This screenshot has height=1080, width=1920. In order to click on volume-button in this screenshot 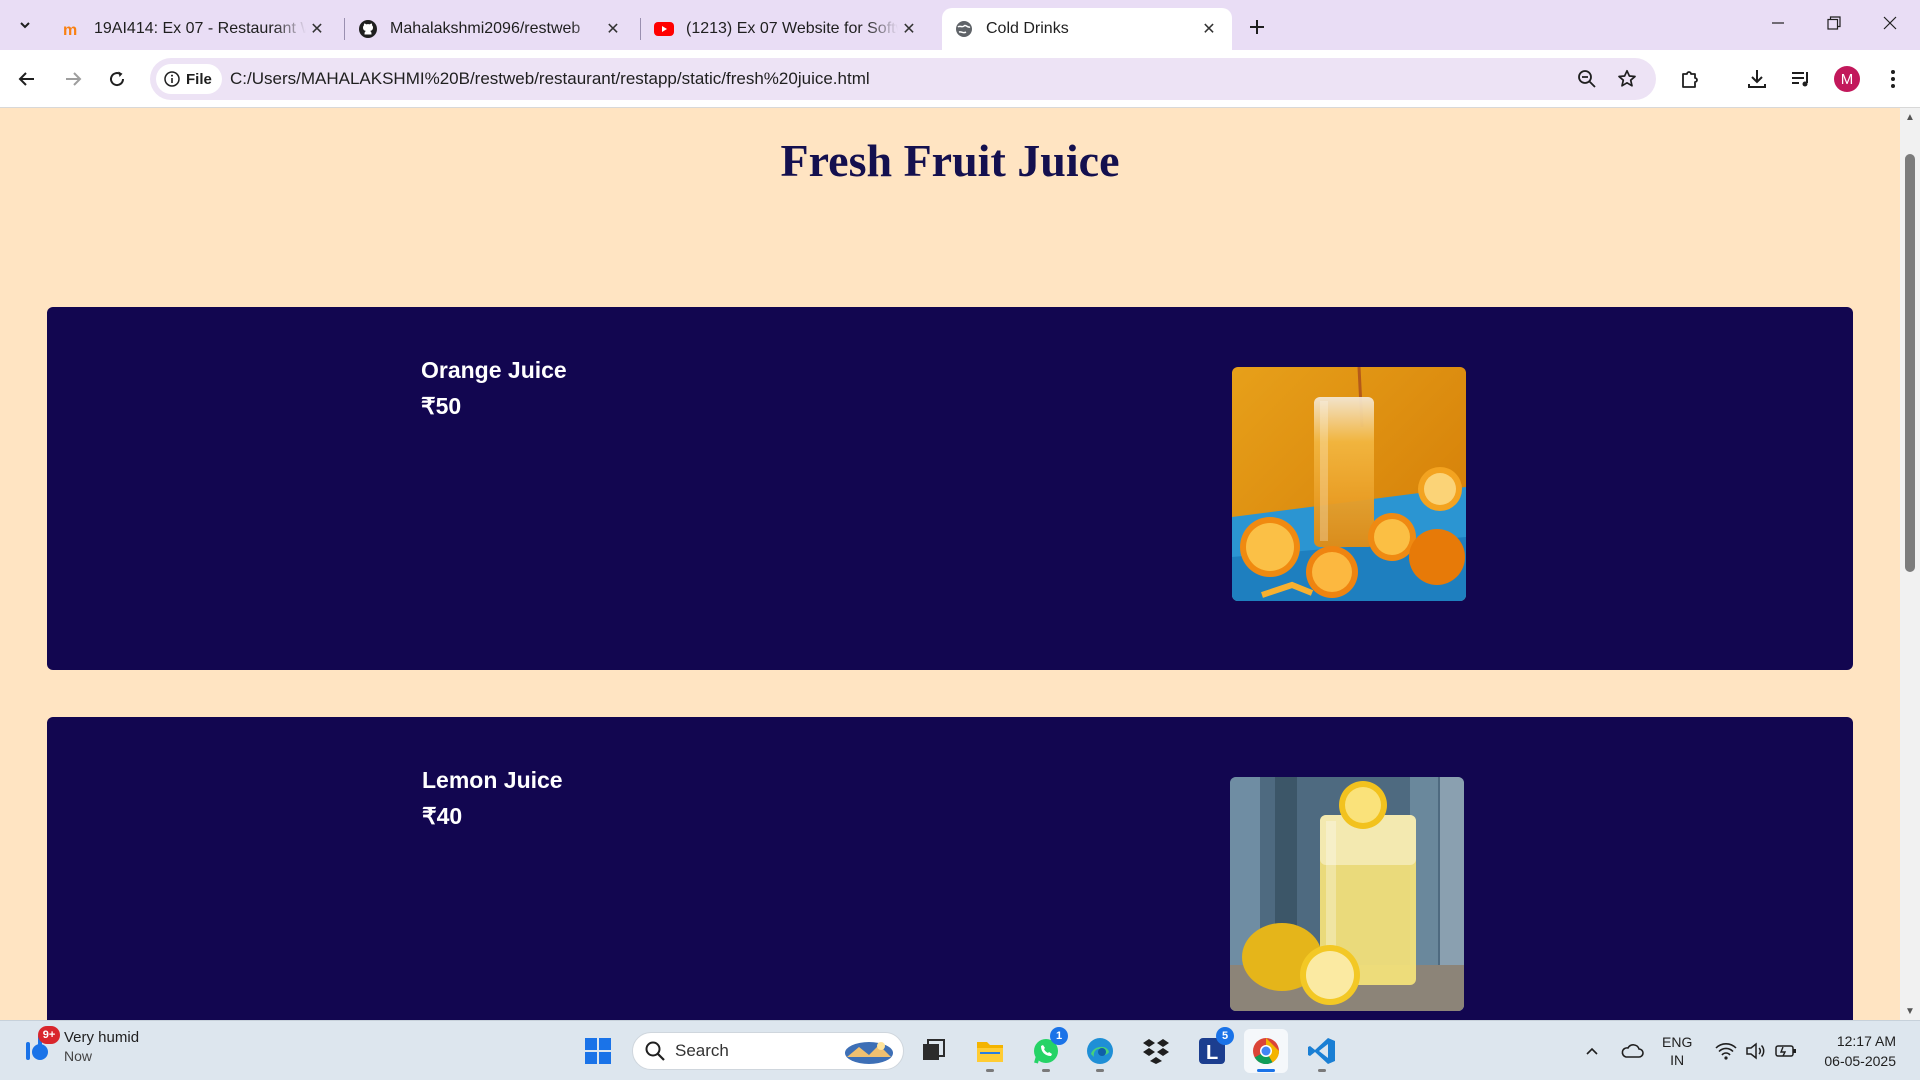, I will do `click(1756, 1051)`.